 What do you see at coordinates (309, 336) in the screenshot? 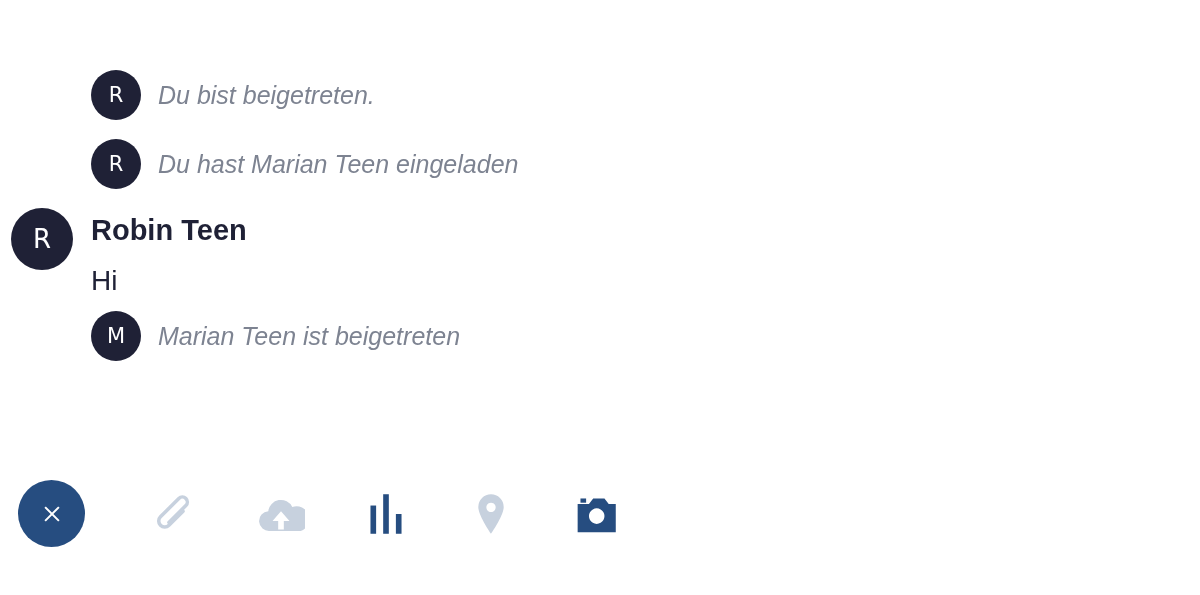
I see `event-text: Marian Teen ist beigetreten` at bounding box center [309, 336].